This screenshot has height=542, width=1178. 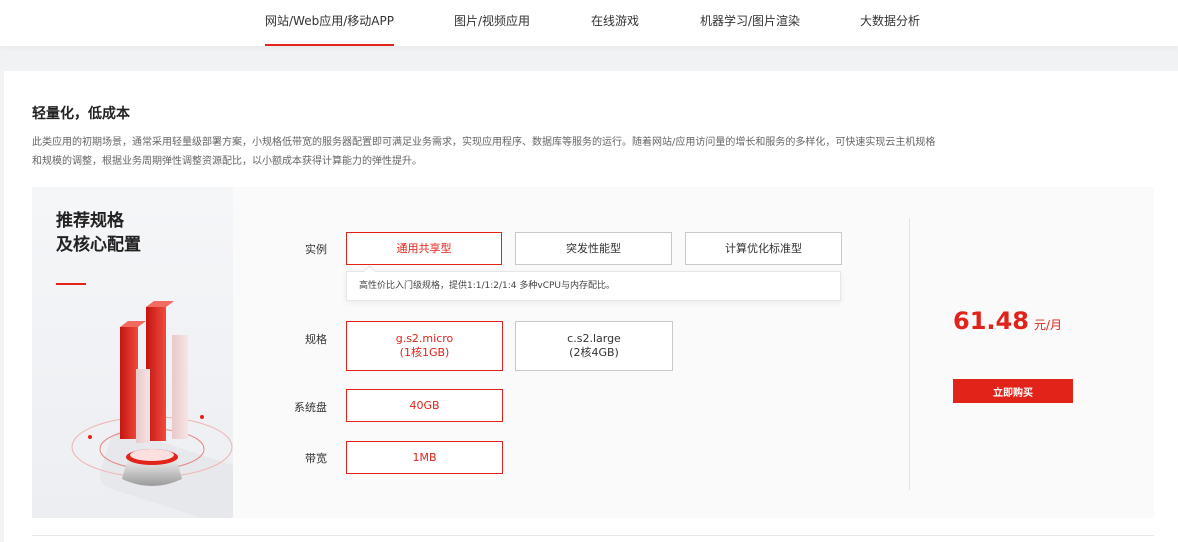 I want to click on title-underline, so click(x=71, y=284).